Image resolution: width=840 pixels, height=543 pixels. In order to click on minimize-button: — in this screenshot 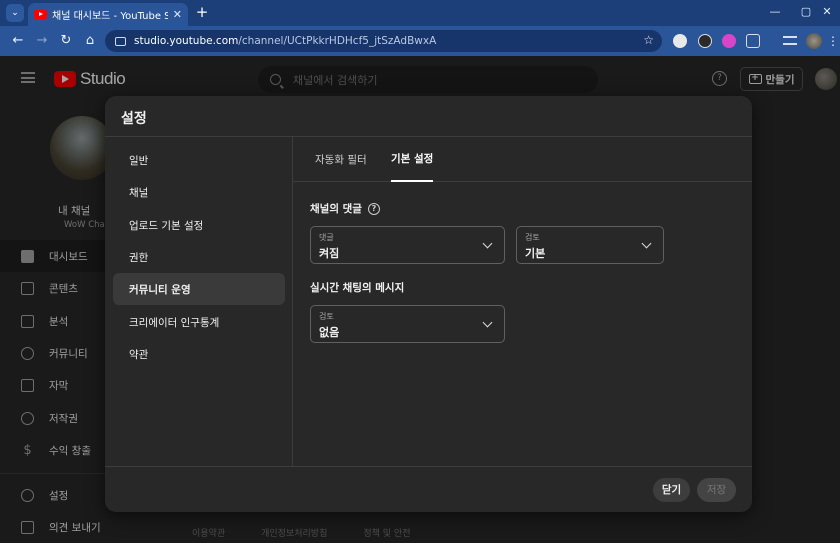, I will do `click(775, 12)`.